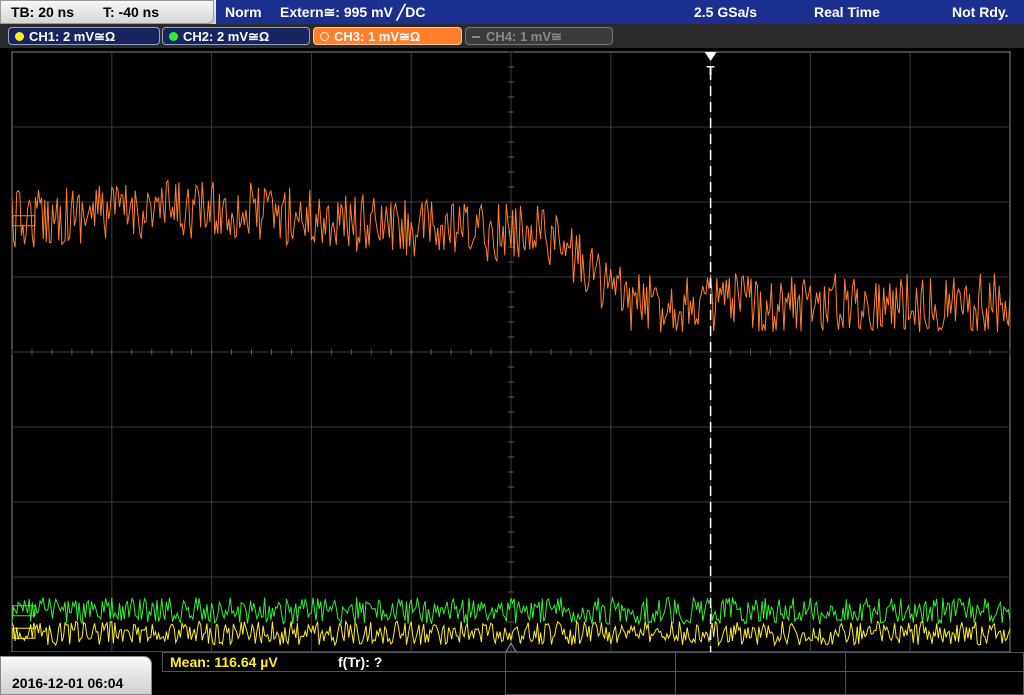 The image size is (1024, 695). Describe the element at coordinates (476, 37) in the screenshot. I see `ch4-off-icon` at that location.